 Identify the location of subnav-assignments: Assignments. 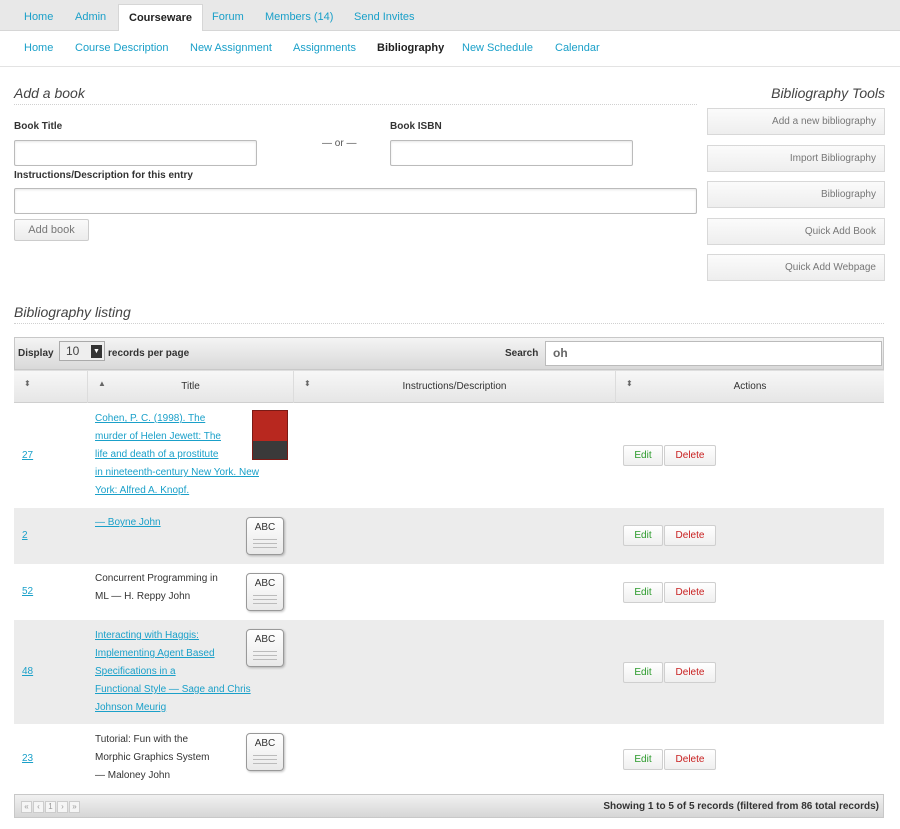
(324, 48).